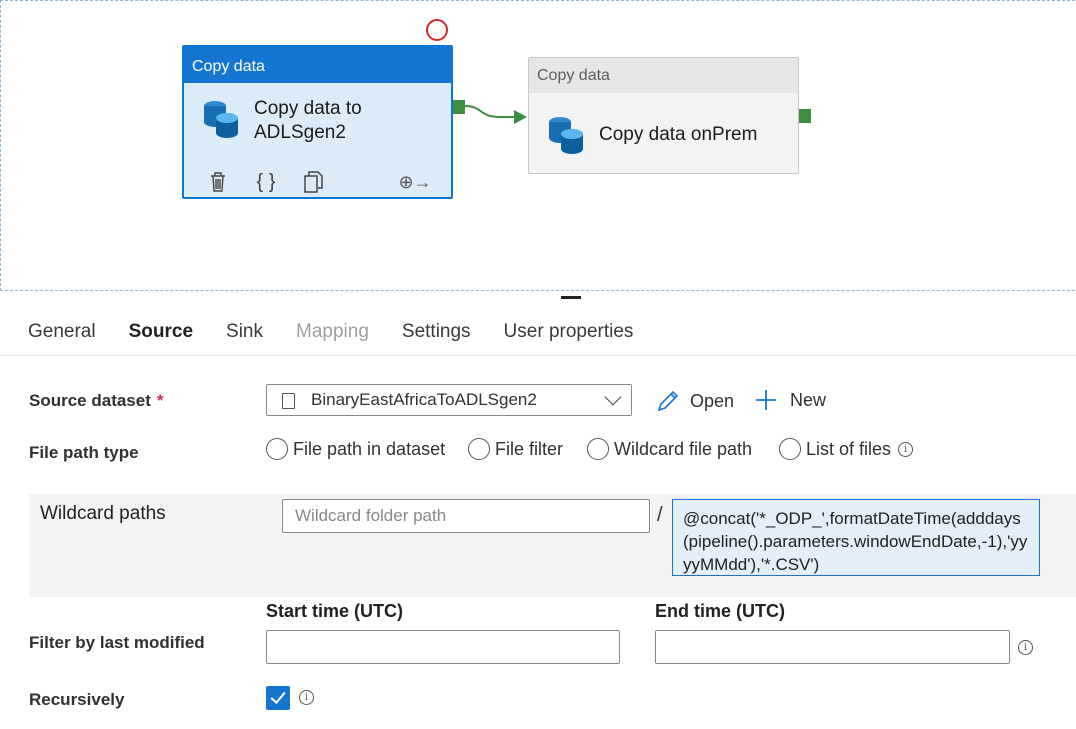 This screenshot has height=729, width=1076. I want to click on source-dataset-select: BinaryEastAfricaToADLSgen2, so click(449, 400).